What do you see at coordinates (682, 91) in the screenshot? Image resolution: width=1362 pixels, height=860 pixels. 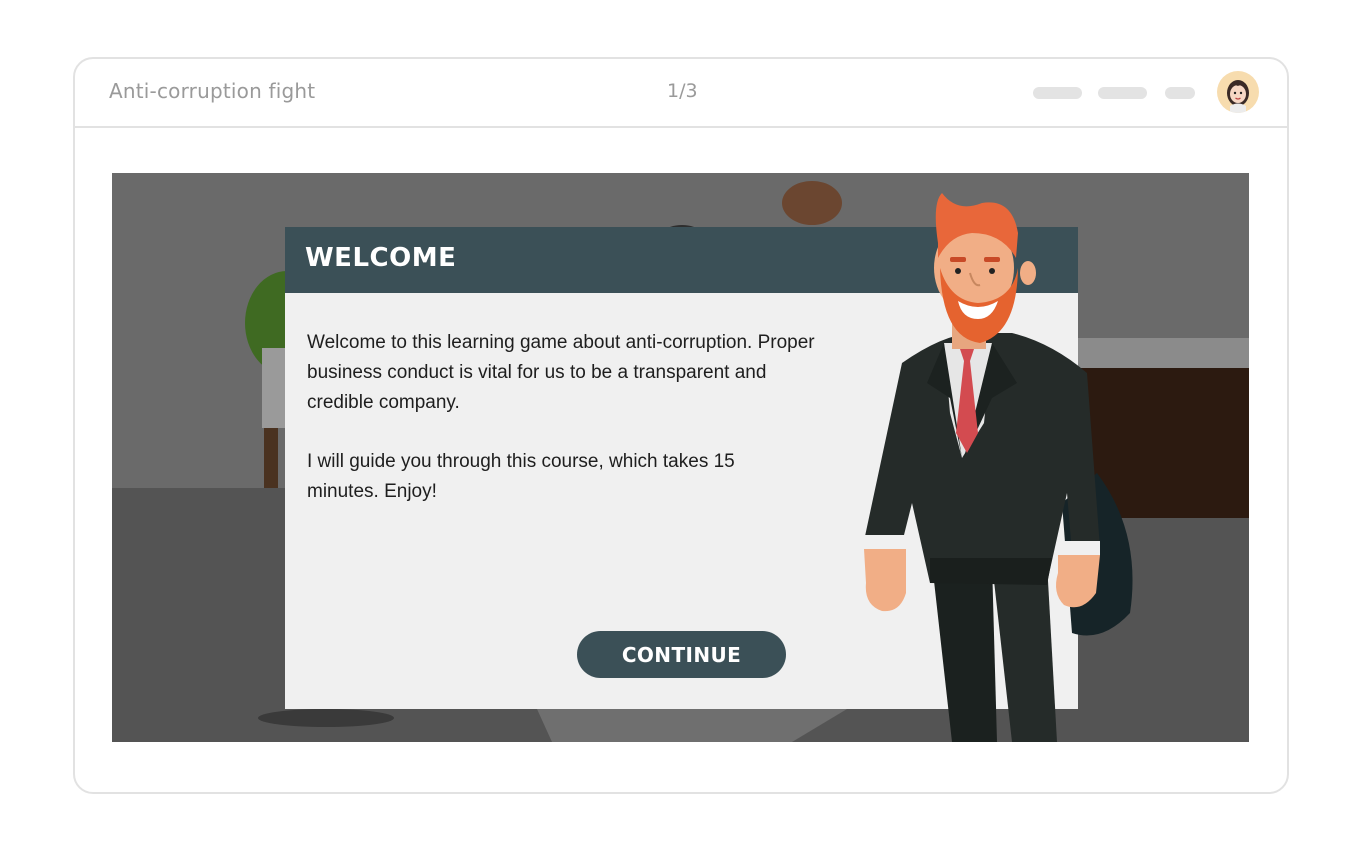 I see `page-counter: 1/3` at bounding box center [682, 91].